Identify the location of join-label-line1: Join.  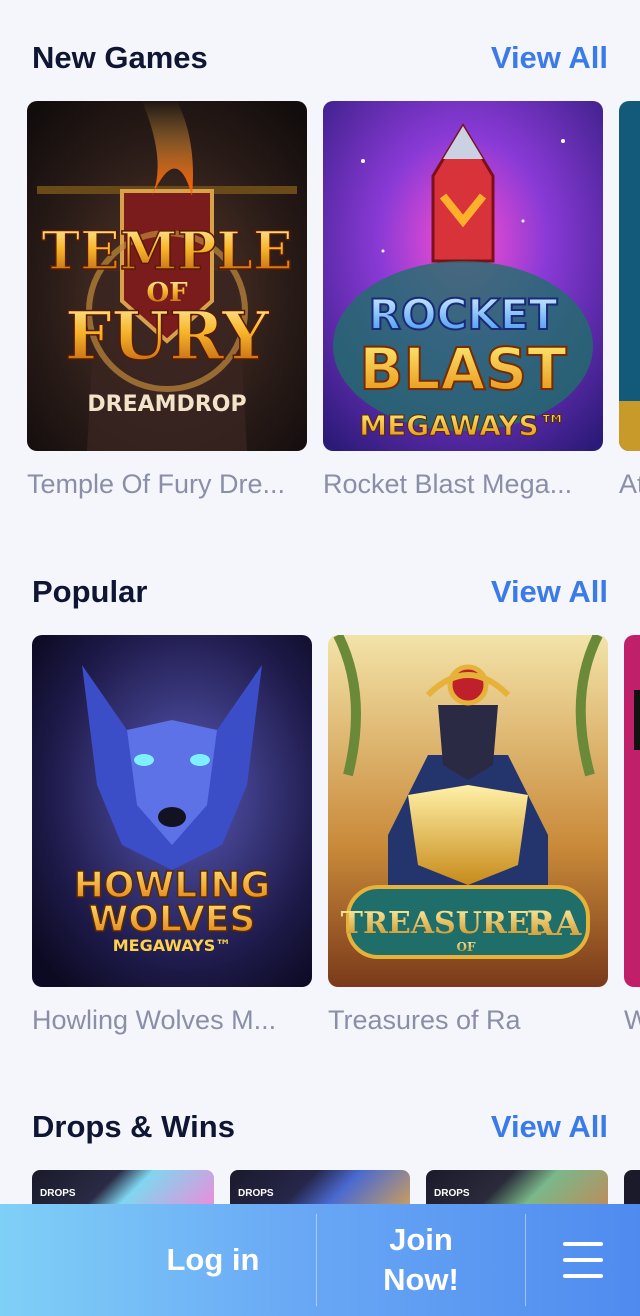
(421, 1239).